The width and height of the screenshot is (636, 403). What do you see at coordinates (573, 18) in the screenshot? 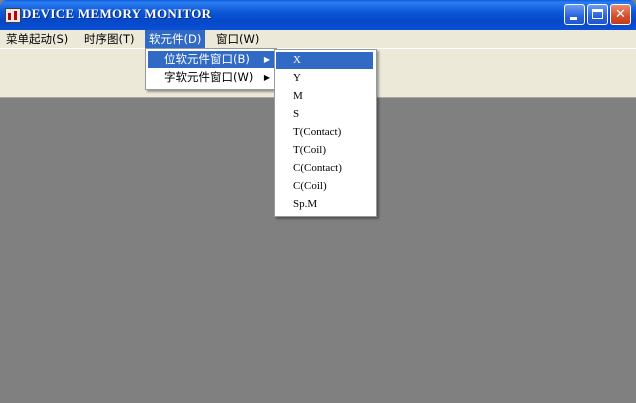
I see `minimize-icon` at bounding box center [573, 18].